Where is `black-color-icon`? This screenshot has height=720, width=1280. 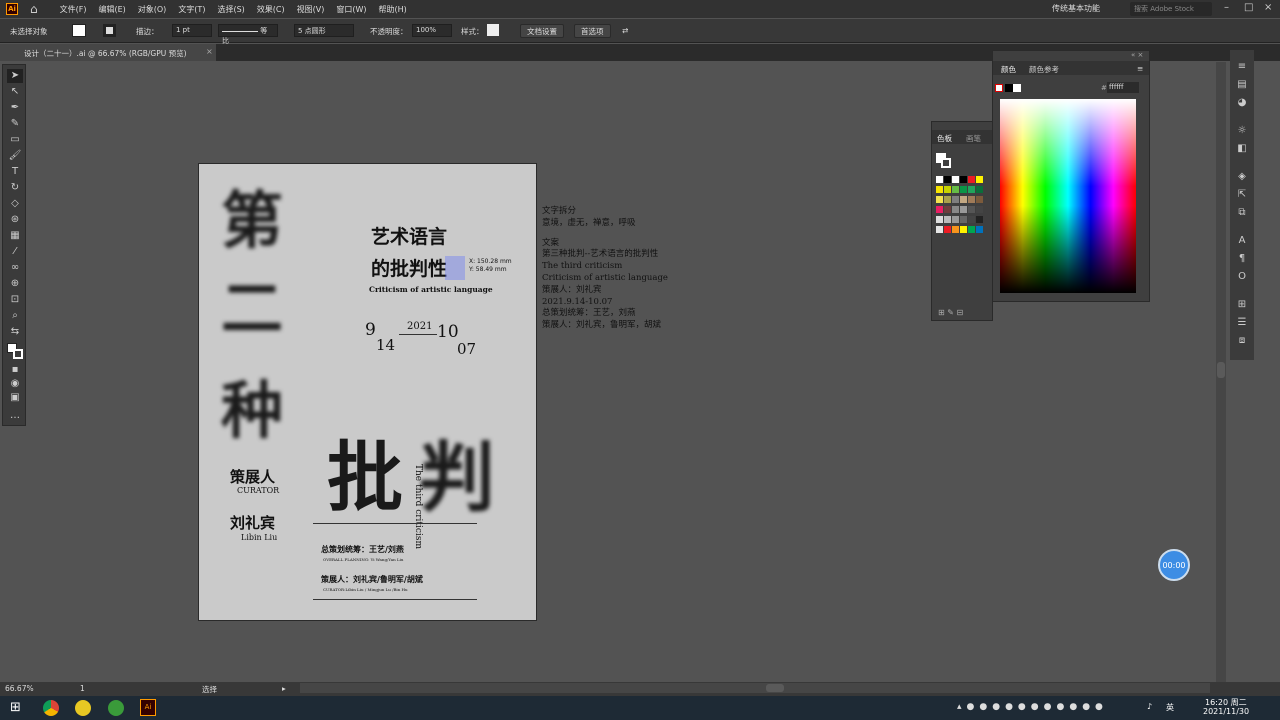
black-color-icon is located at coordinates (1009, 88).